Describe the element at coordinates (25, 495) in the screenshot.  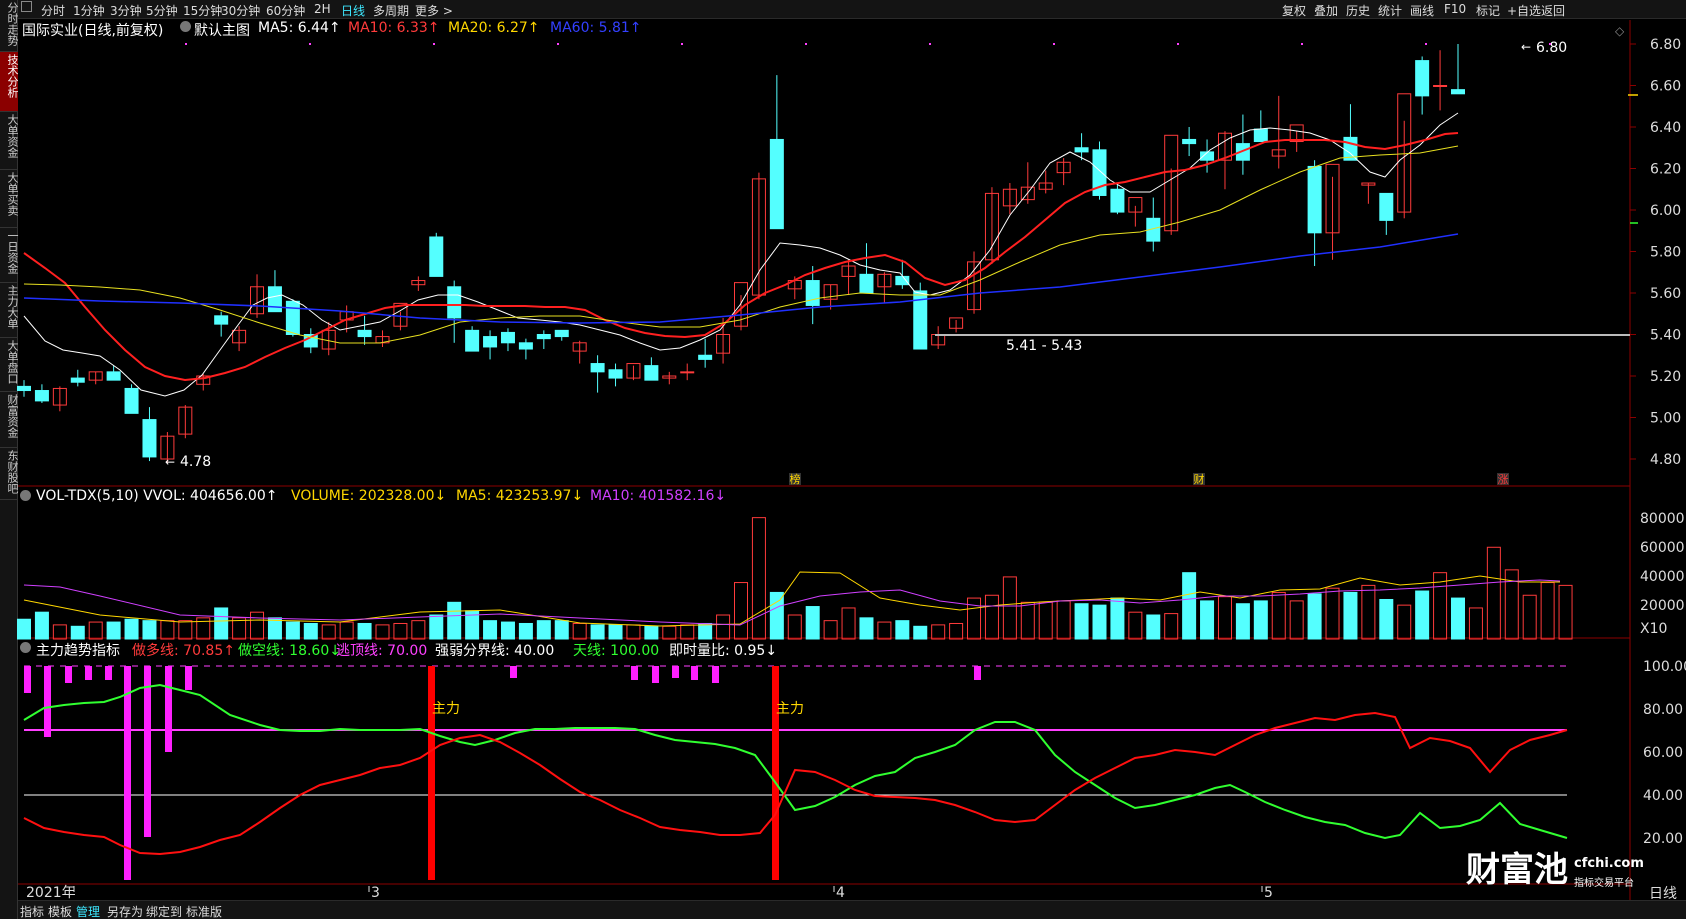
I see `vol-dropdown-icon` at that location.